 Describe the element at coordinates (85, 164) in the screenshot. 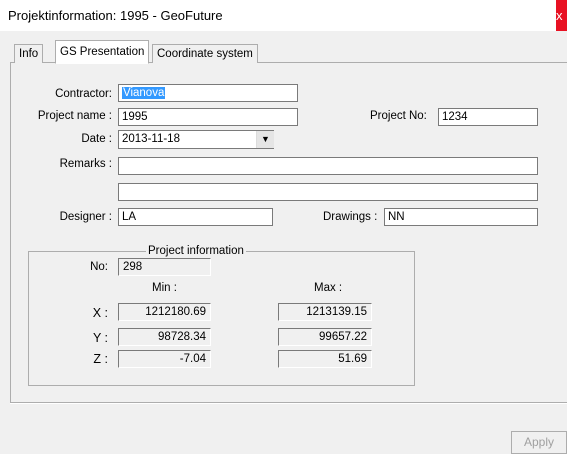

I see `remarks-label: Remarks :` at that location.